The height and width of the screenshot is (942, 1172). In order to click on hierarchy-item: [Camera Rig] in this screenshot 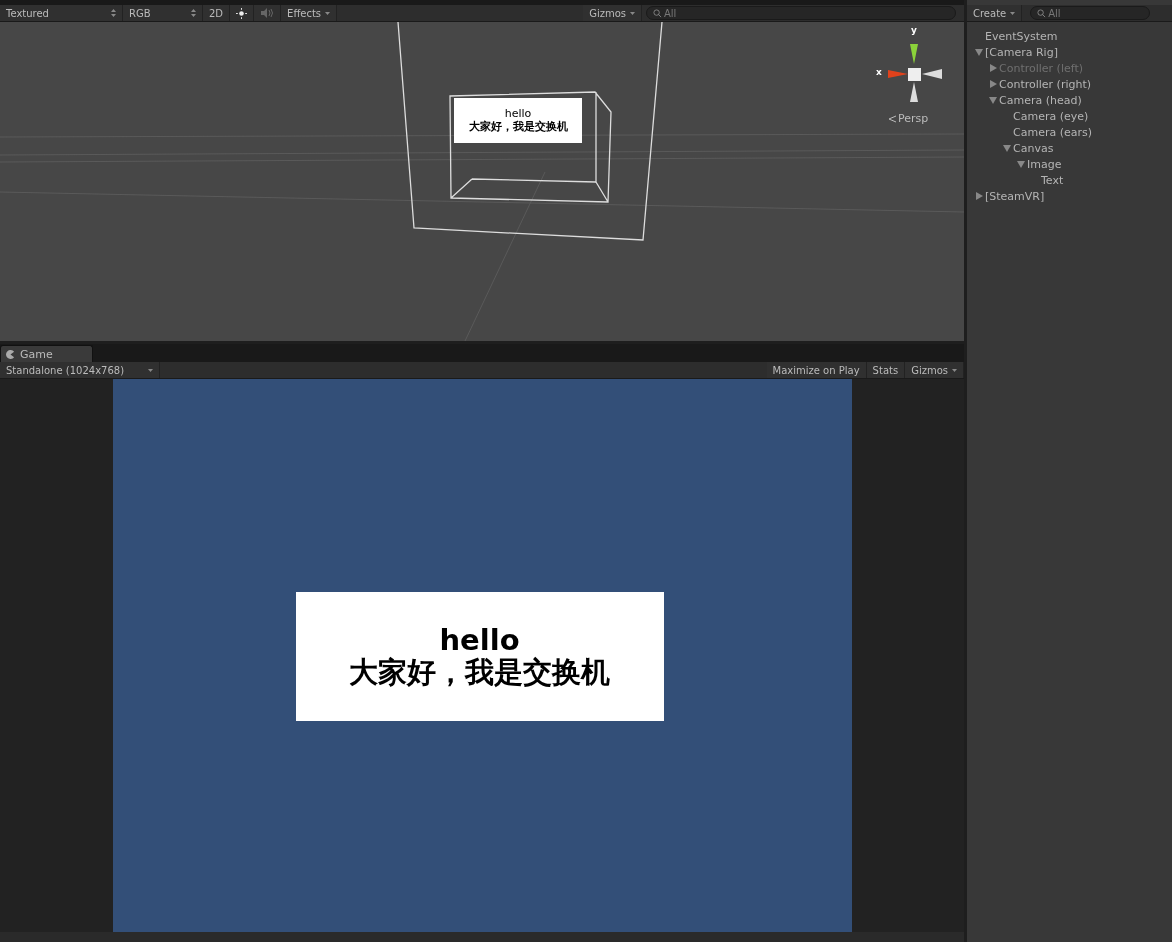, I will do `click(1021, 52)`.